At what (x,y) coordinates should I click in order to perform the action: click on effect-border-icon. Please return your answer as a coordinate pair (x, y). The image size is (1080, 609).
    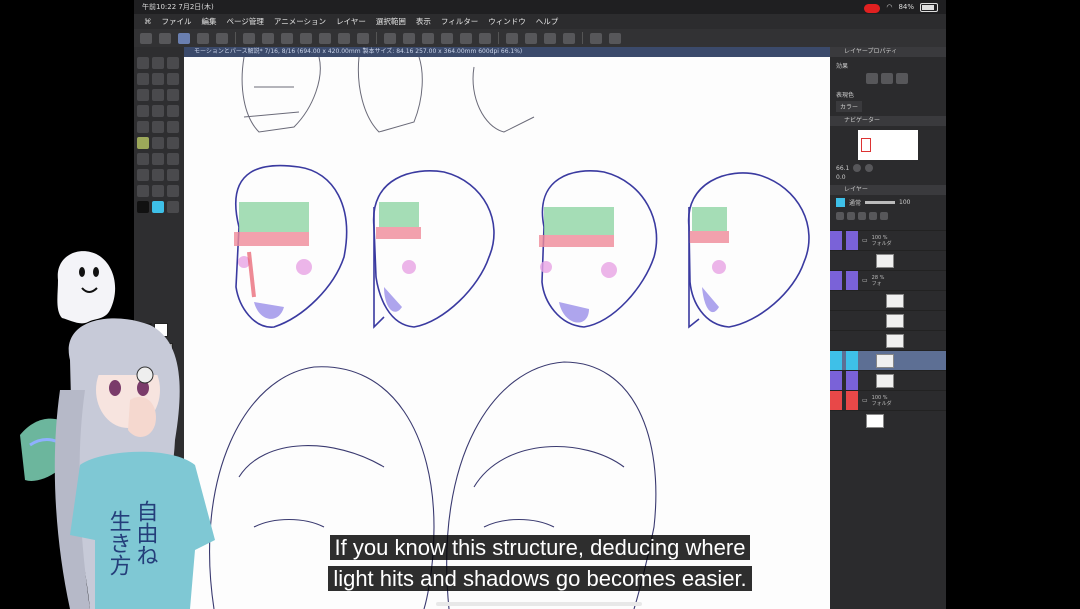
    Looking at the image, I should click on (872, 78).